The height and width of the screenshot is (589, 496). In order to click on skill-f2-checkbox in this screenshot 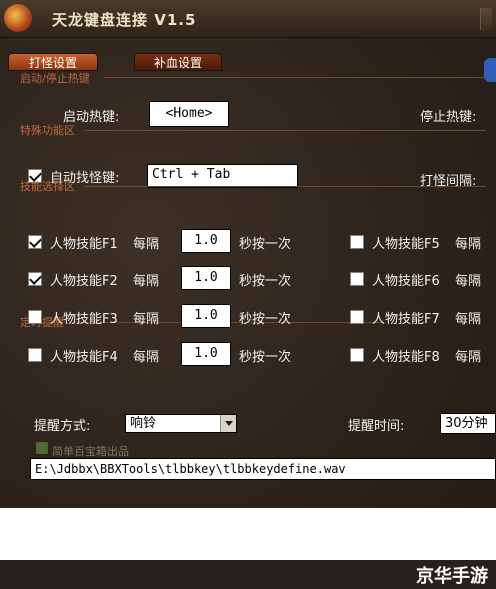, I will do `click(35, 279)`.